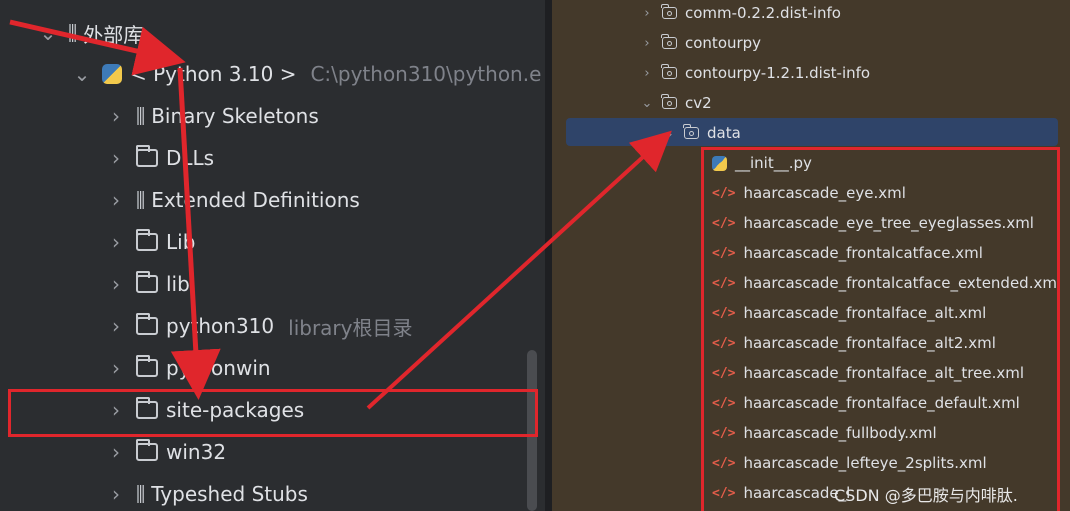 The height and width of the screenshot is (511, 1070). Describe the element at coordinates (926, 495) in the screenshot. I see `watermark: CSDN @多巴胺与内啡肽.` at that location.